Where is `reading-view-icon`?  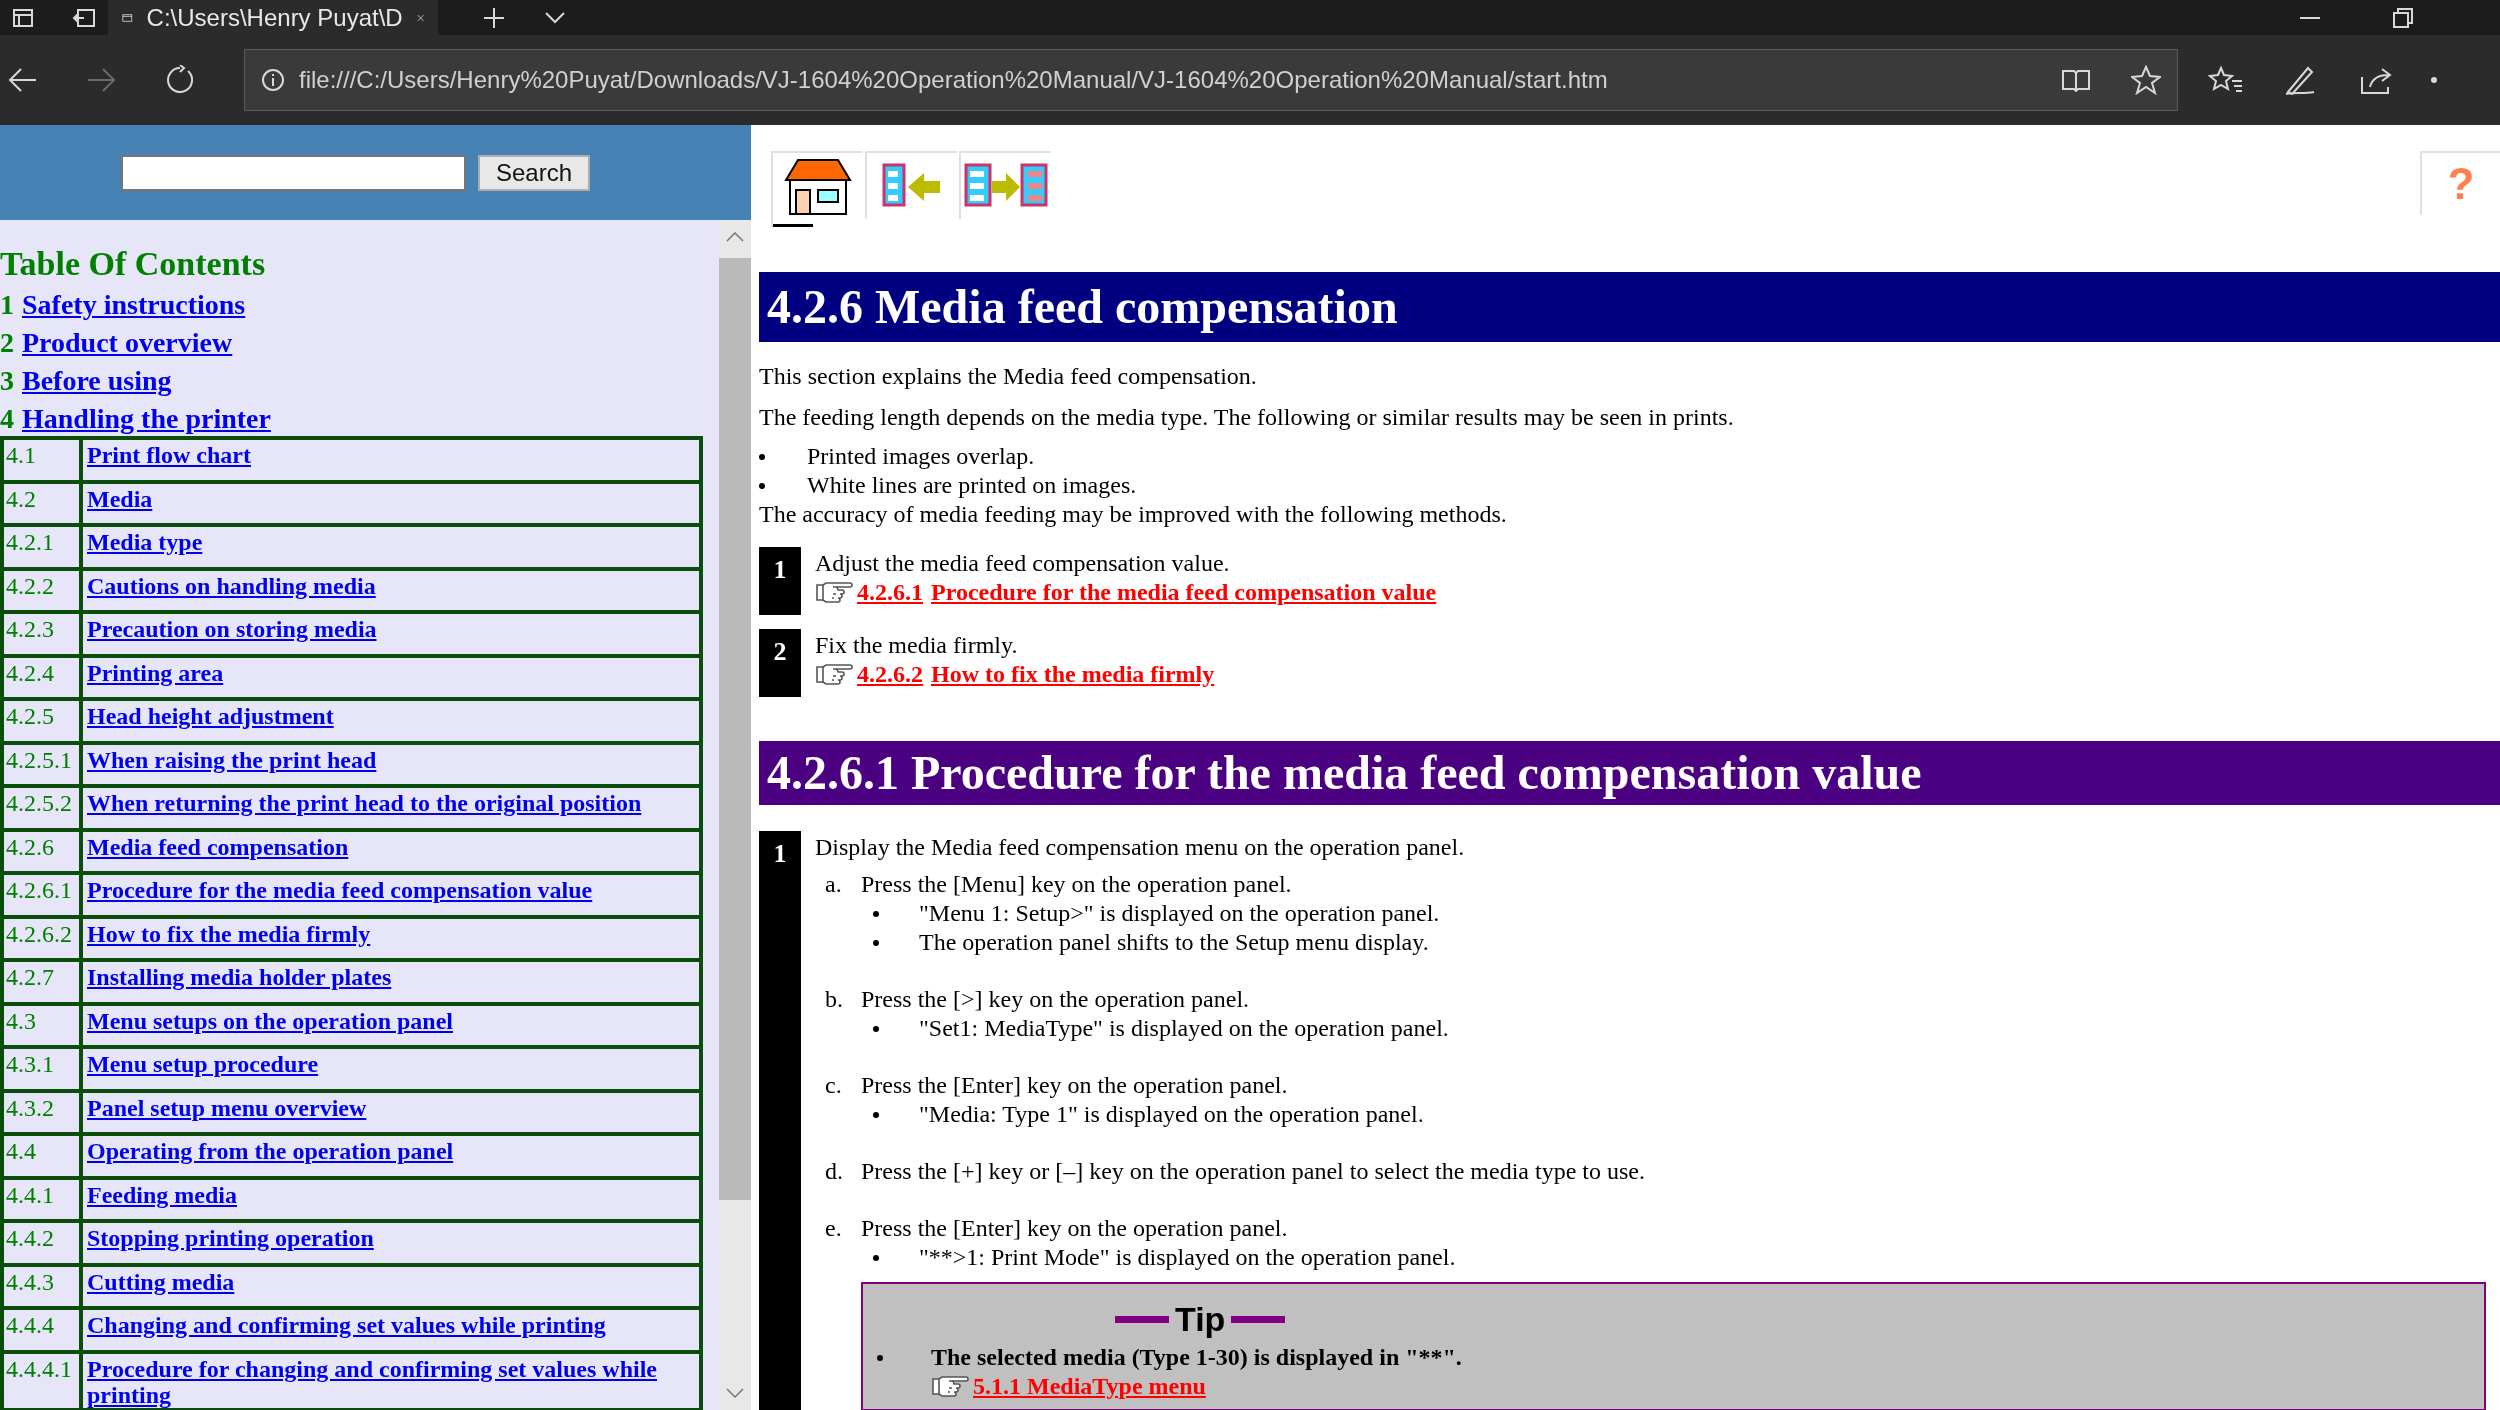
reading-view-icon is located at coordinates (2076, 80).